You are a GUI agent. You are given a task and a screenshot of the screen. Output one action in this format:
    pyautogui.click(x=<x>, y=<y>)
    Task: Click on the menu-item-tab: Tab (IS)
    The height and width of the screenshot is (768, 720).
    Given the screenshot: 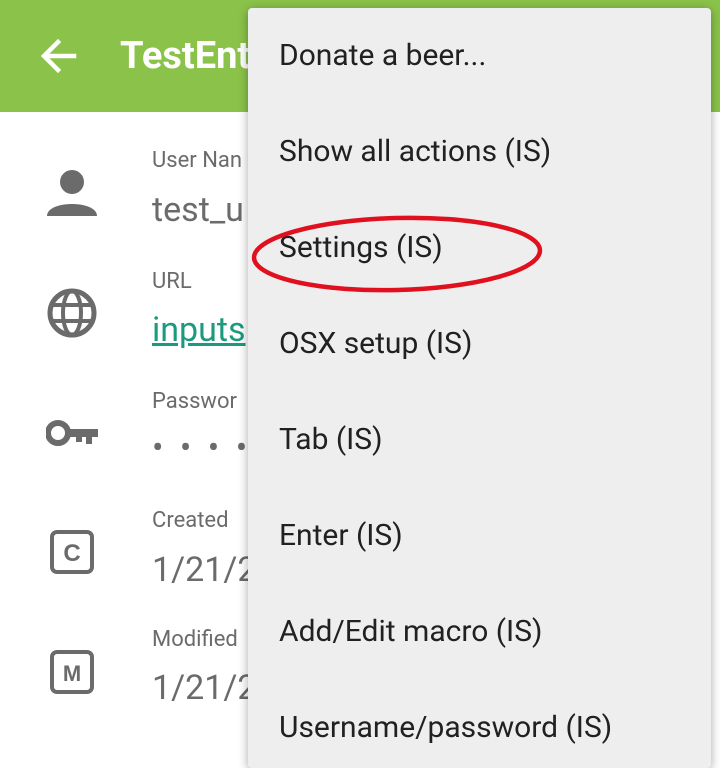 What is the action you would take?
    pyautogui.click(x=331, y=439)
    